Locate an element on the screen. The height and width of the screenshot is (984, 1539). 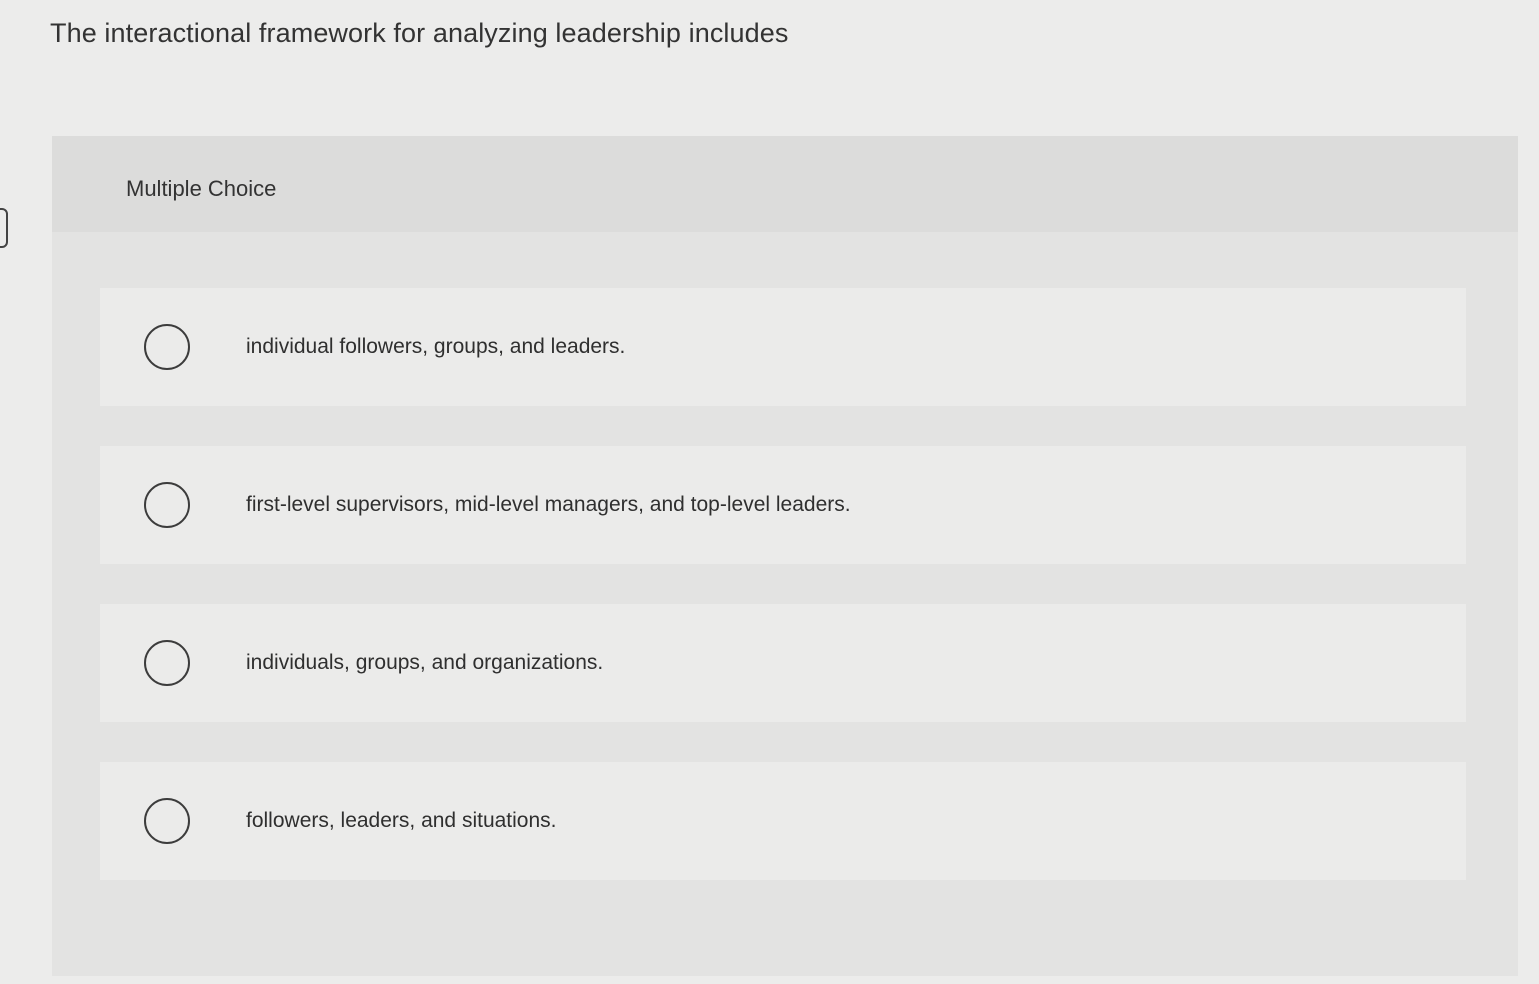
answer-option-label: followers, leaders, and situations. is located at coordinates (401, 820).